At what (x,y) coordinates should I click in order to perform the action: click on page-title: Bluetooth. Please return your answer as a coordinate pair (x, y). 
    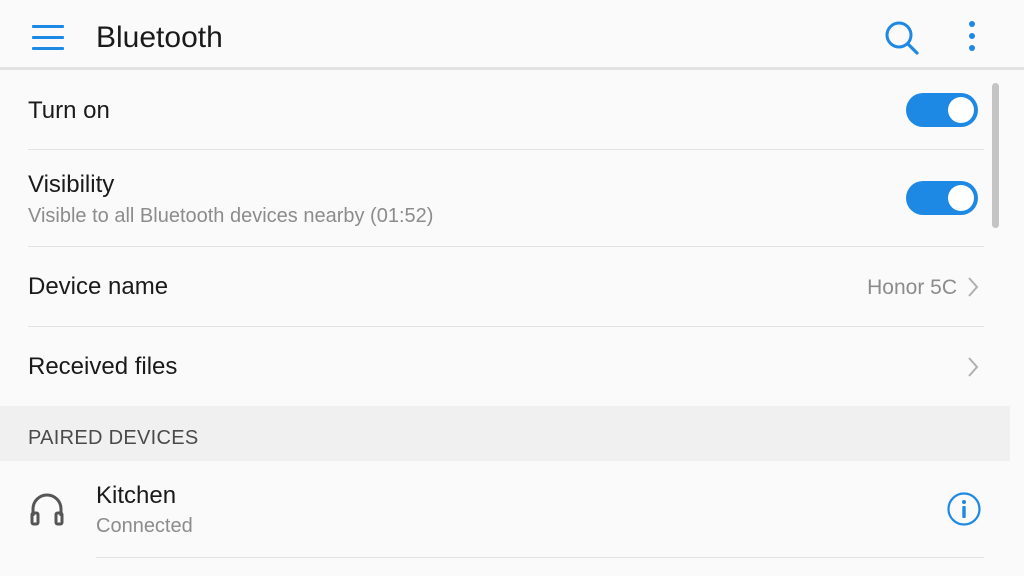
    Looking at the image, I should click on (159, 37).